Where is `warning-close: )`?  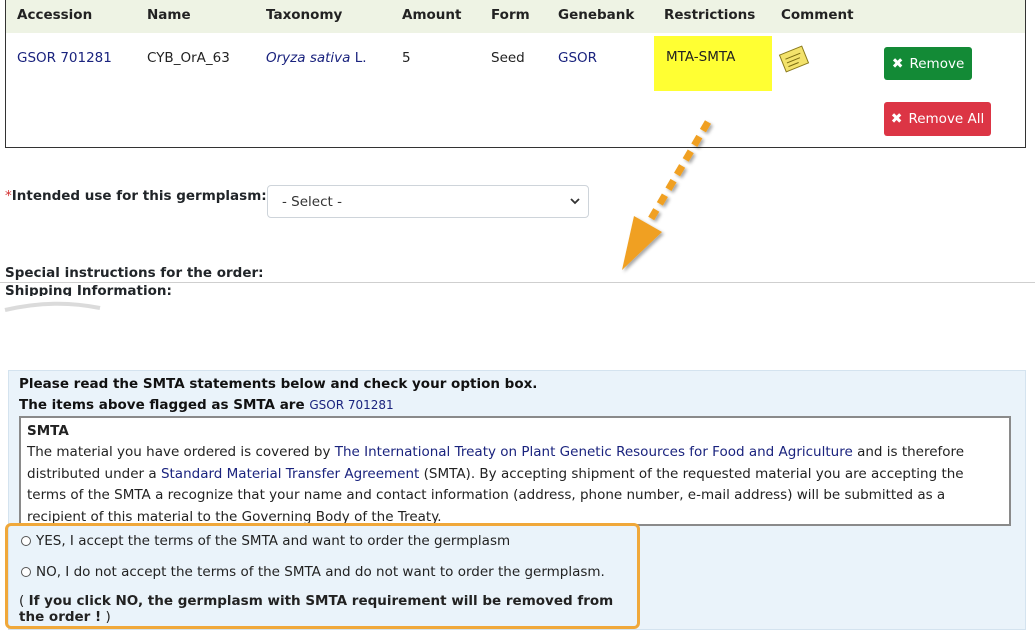 warning-close: ) is located at coordinates (108, 617).